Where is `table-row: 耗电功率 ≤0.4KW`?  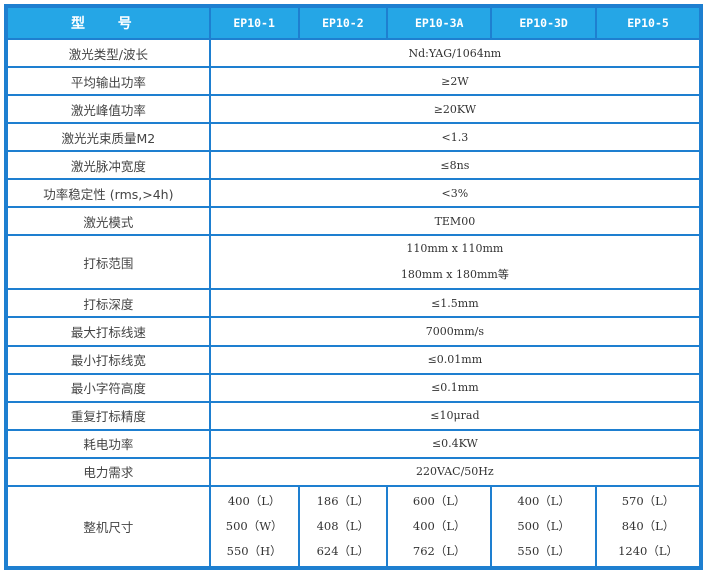 table-row: 耗电功率 ≤0.4KW is located at coordinates (353, 443).